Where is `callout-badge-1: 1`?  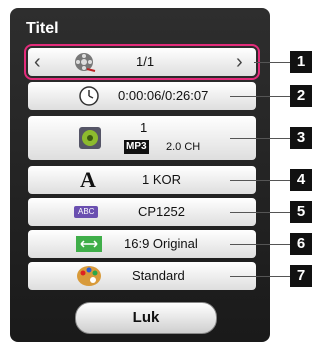 callout-badge-1: 1 is located at coordinates (301, 62).